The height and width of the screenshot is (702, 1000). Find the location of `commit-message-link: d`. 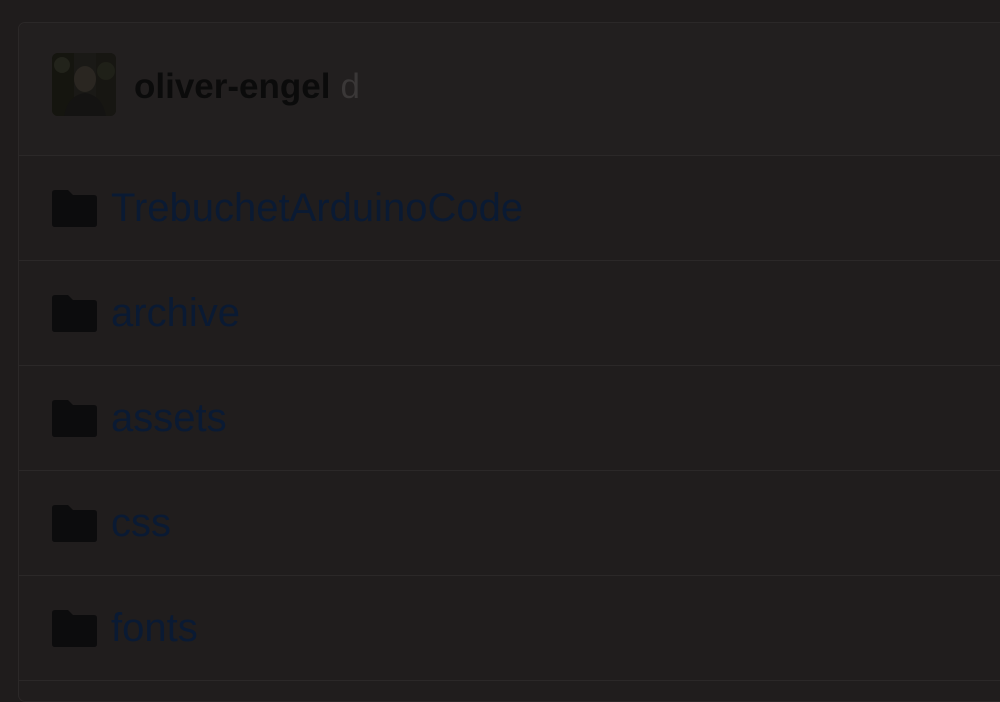

commit-message-link: d is located at coordinates (349, 86).